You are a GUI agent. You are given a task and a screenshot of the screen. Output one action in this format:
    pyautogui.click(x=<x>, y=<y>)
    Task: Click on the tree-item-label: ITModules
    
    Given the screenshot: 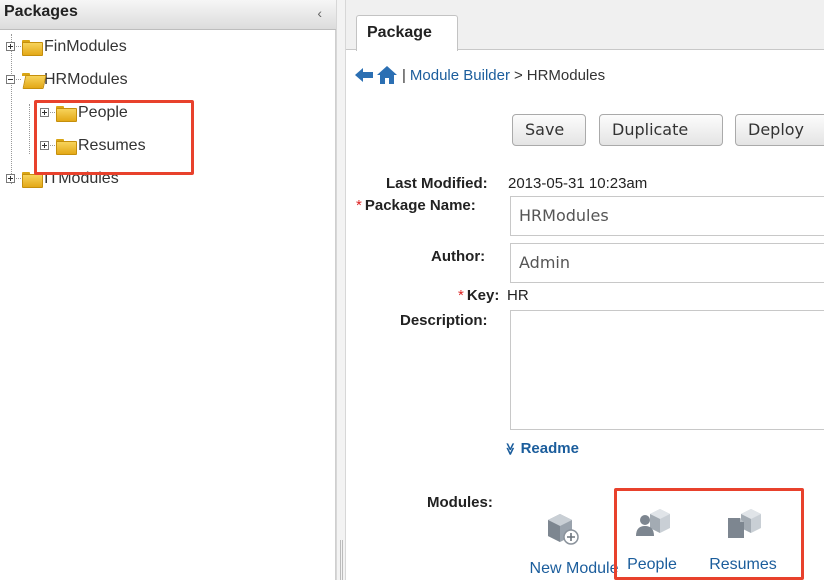 What is the action you would take?
    pyautogui.click(x=81, y=179)
    